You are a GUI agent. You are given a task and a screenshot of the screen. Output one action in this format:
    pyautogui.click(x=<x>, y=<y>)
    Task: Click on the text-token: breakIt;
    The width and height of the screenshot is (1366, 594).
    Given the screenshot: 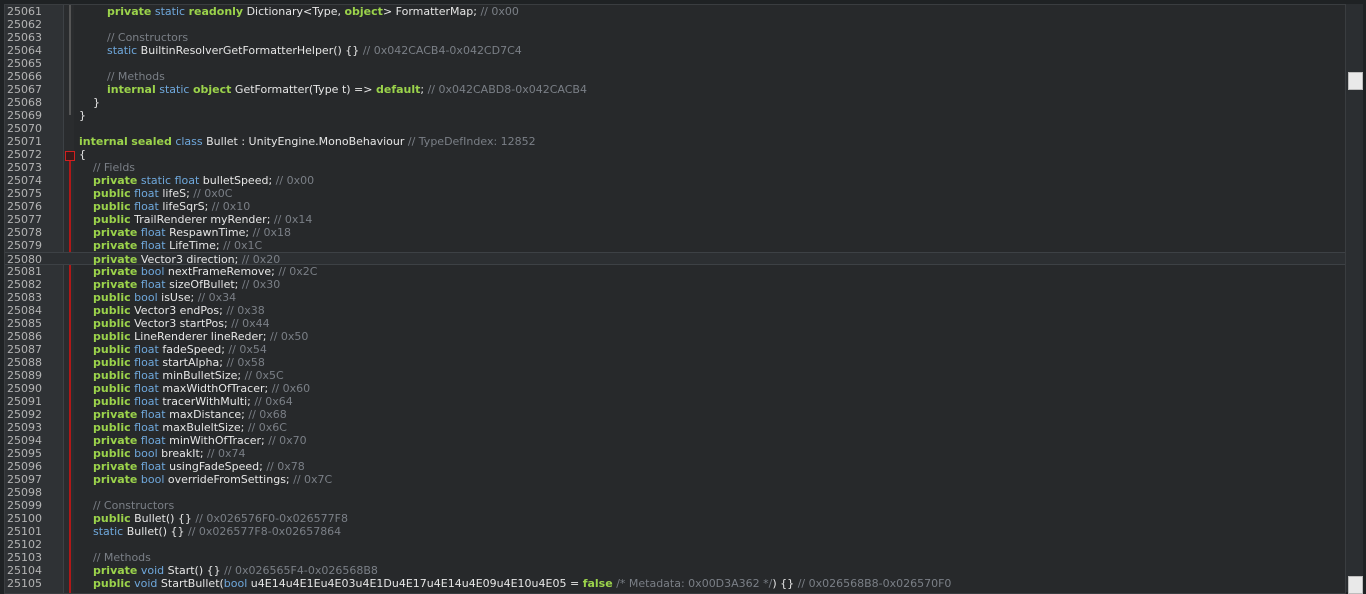 What is the action you would take?
    pyautogui.click(x=182, y=453)
    